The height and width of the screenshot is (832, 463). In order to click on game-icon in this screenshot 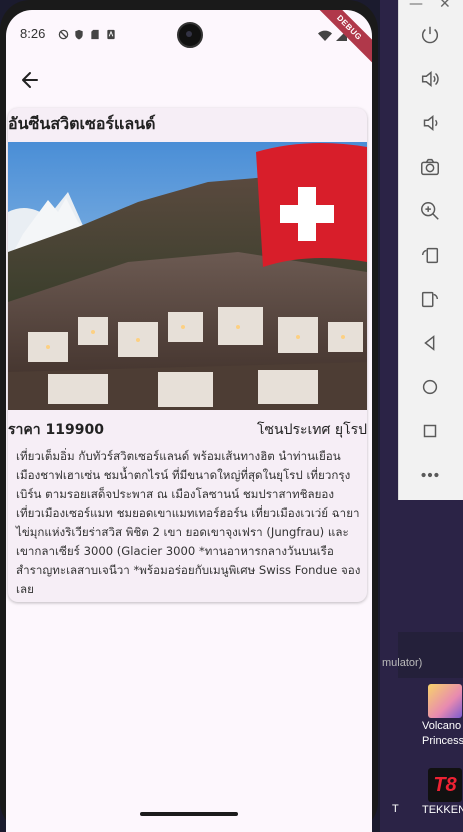, I will do `click(445, 701)`.